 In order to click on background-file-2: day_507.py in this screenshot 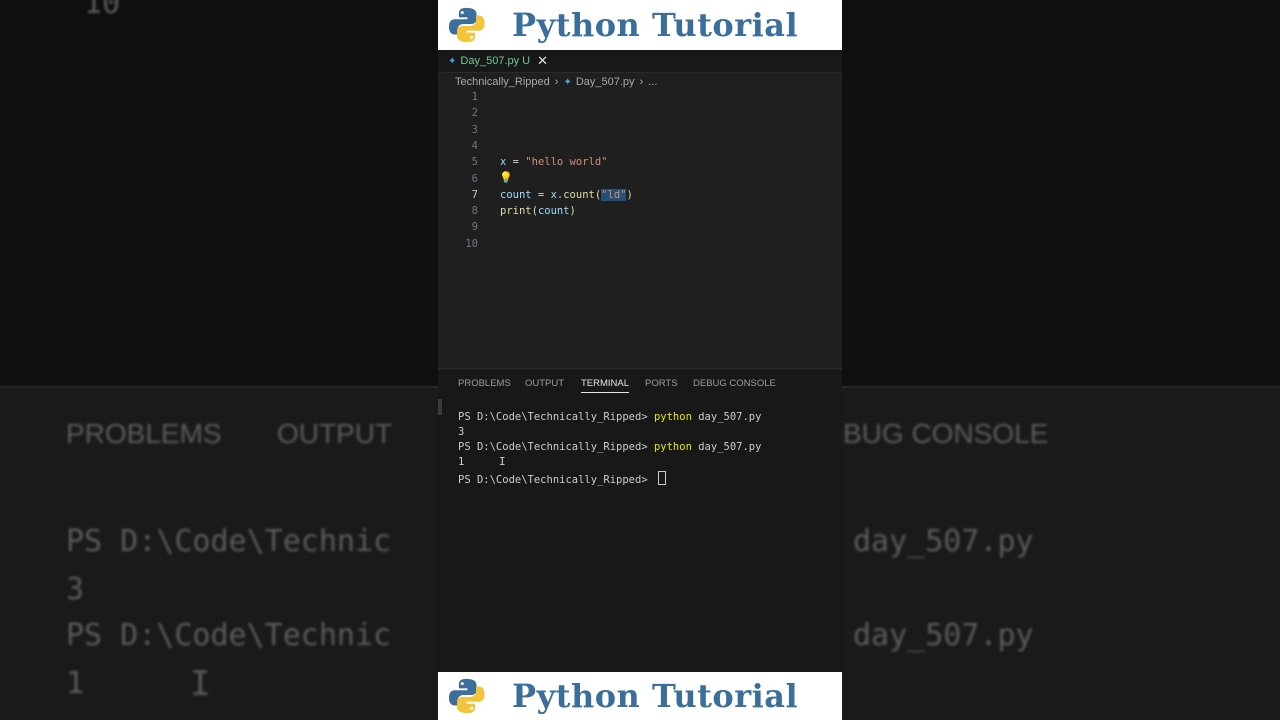, I will do `click(943, 635)`.